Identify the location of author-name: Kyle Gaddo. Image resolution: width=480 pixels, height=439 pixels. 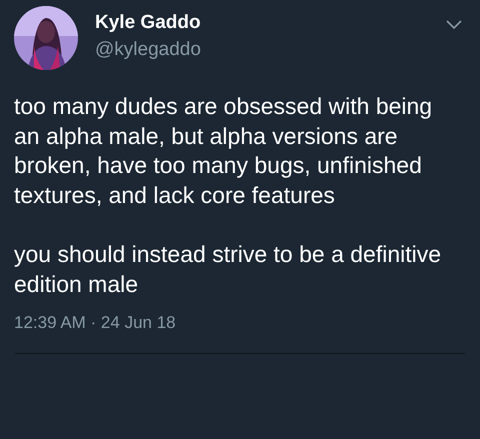
(148, 23).